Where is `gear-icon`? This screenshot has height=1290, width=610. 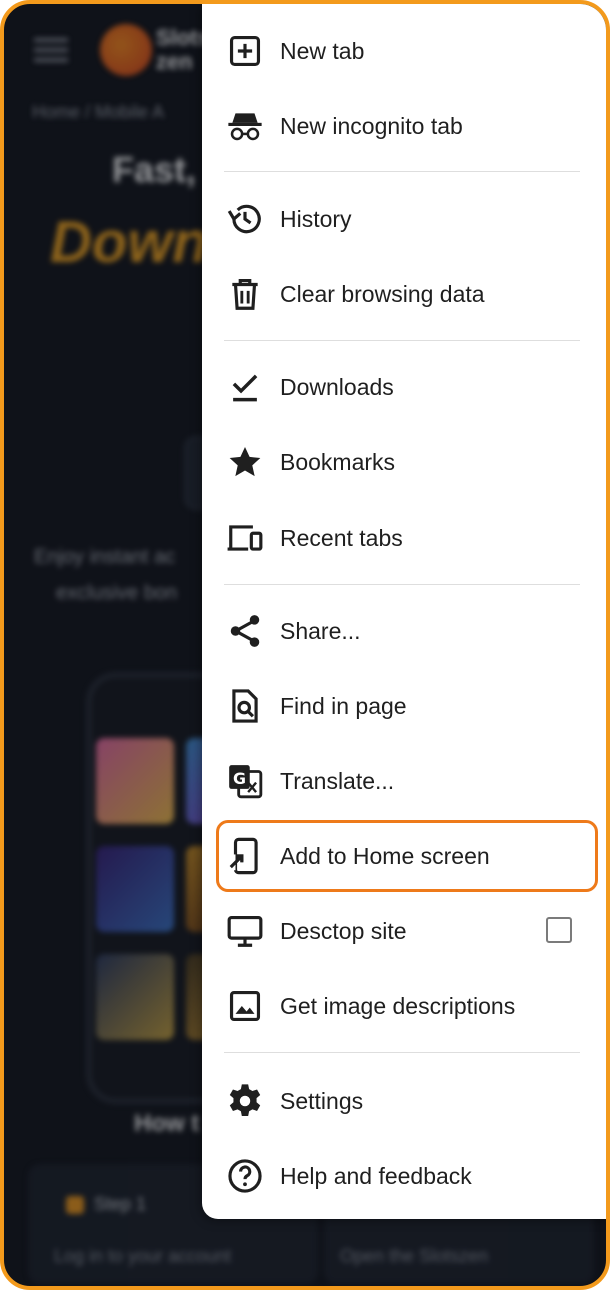 gear-icon is located at coordinates (245, 1101).